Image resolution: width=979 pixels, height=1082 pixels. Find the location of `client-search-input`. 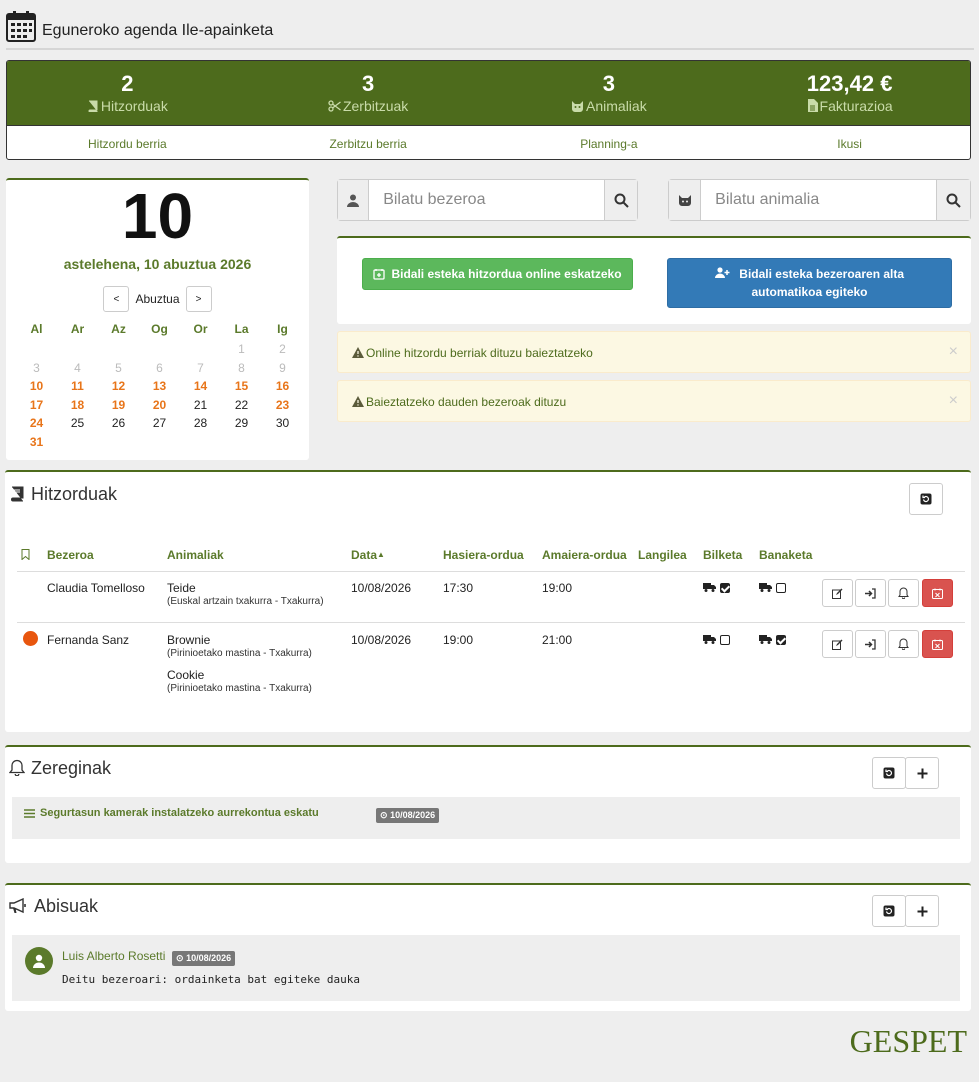

client-search-input is located at coordinates (487, 200).